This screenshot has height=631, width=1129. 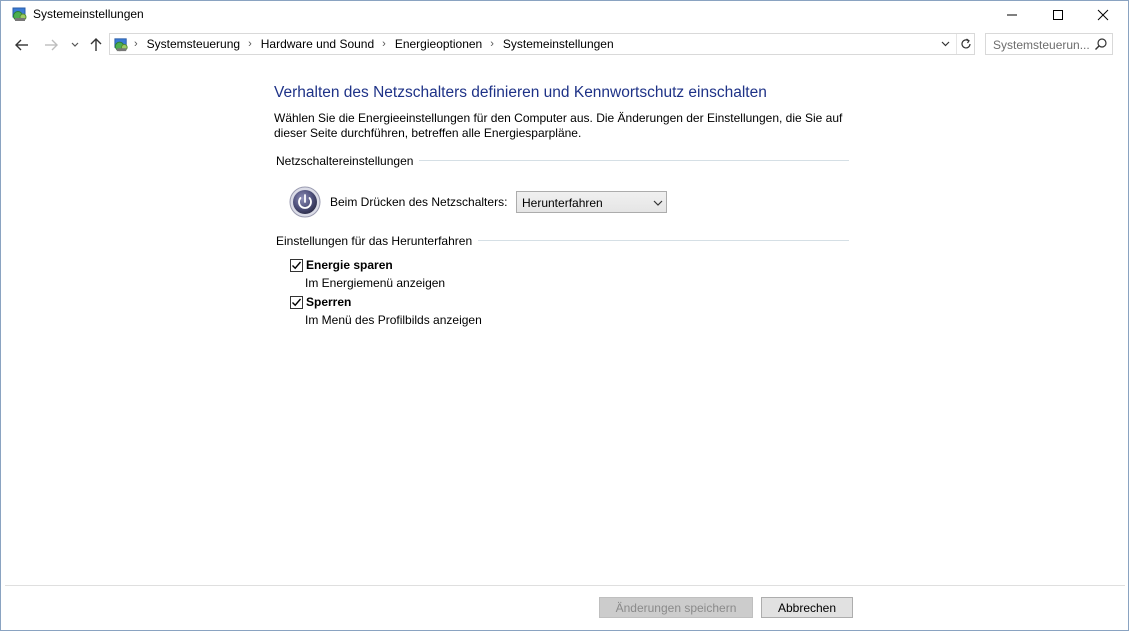 What do you see at coordinates (51, 45) in the screenshot?
I see `forward-arrow-icon` at bounding box center [51, 45].